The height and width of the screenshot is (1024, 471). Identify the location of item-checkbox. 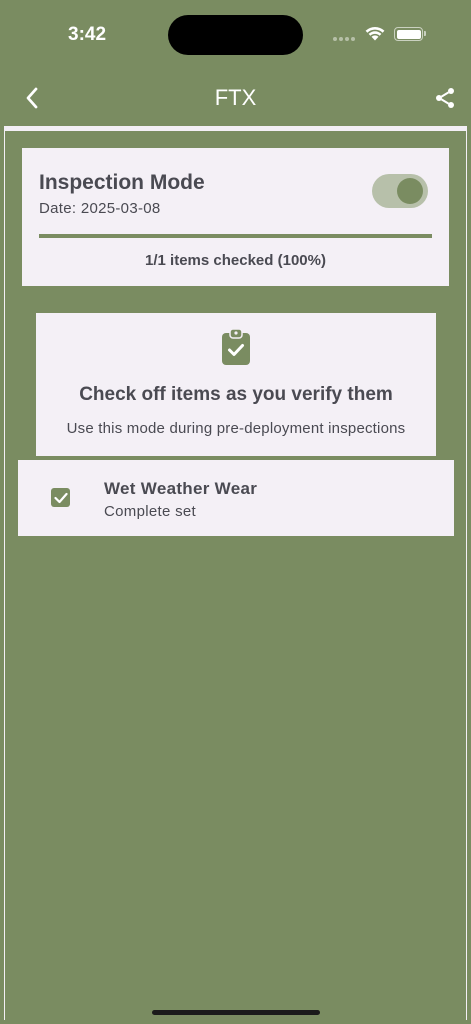
(60, 497).